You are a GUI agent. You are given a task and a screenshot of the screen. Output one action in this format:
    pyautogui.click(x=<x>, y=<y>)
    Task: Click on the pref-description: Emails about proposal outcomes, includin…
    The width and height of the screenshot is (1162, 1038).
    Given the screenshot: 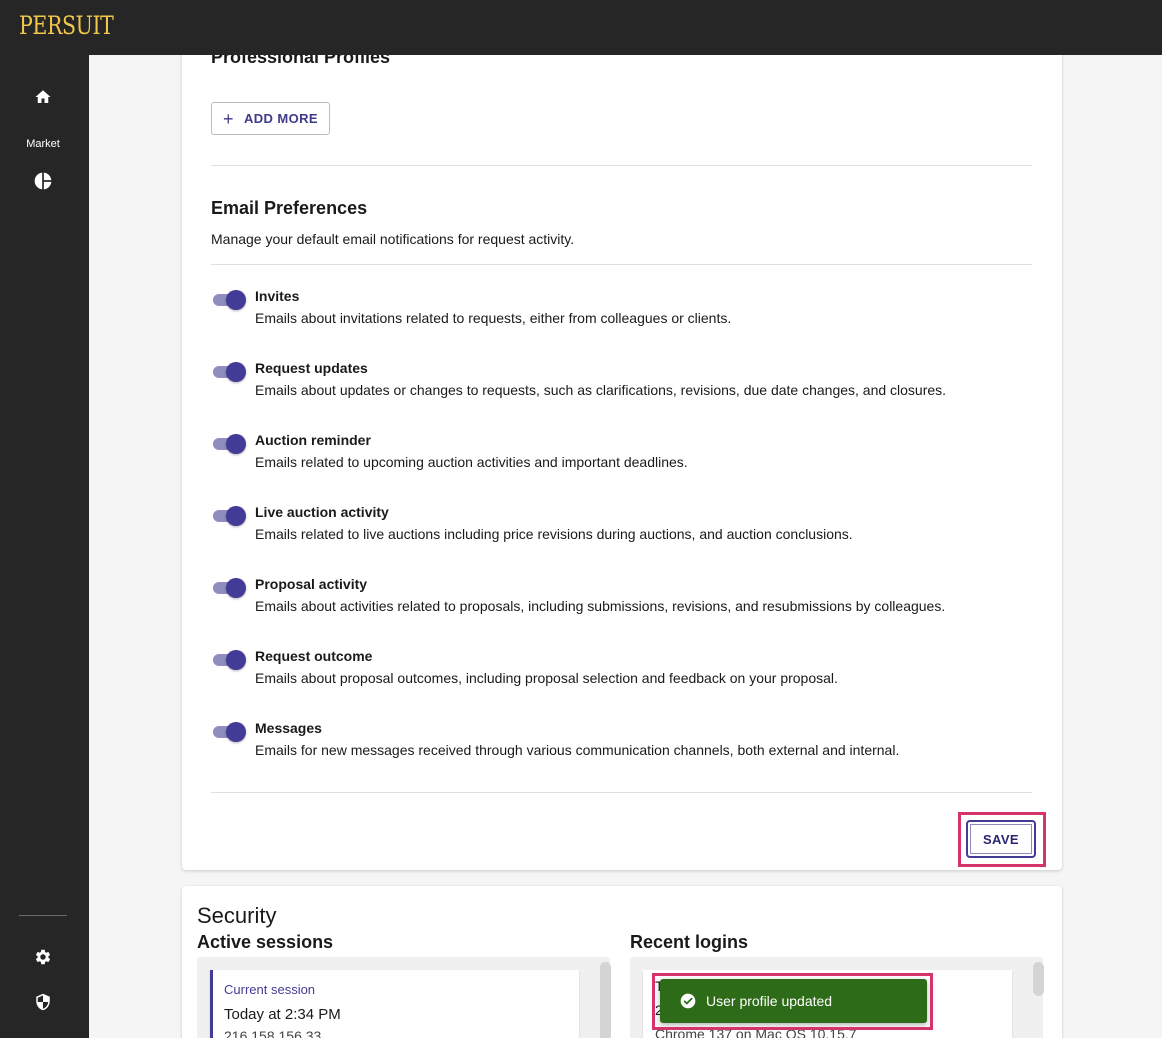 What is the action you would take?
    pyautogui.click(x=546, y=678)
    